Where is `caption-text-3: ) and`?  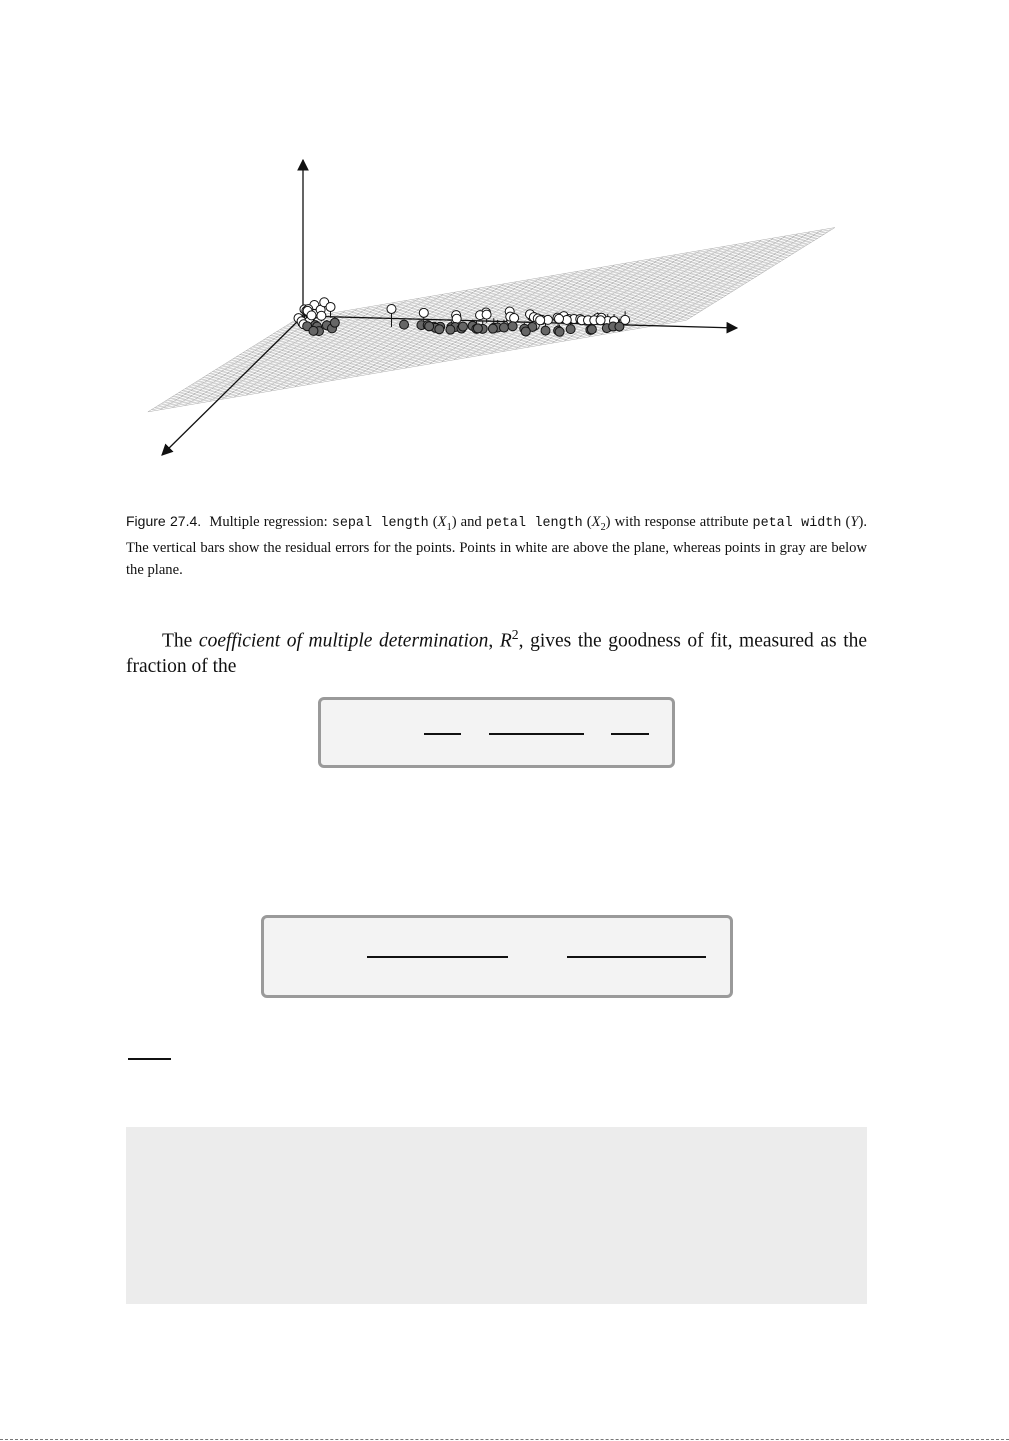
caption-text-3: ) and is located at coordinates (468, 522).